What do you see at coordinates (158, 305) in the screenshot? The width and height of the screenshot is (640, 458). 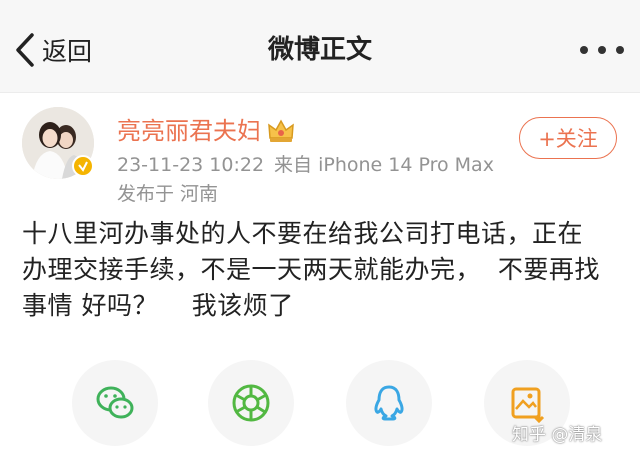 I see `post-line: 事情 好吗？ 我该烦了` at bounding box center [158, 305].